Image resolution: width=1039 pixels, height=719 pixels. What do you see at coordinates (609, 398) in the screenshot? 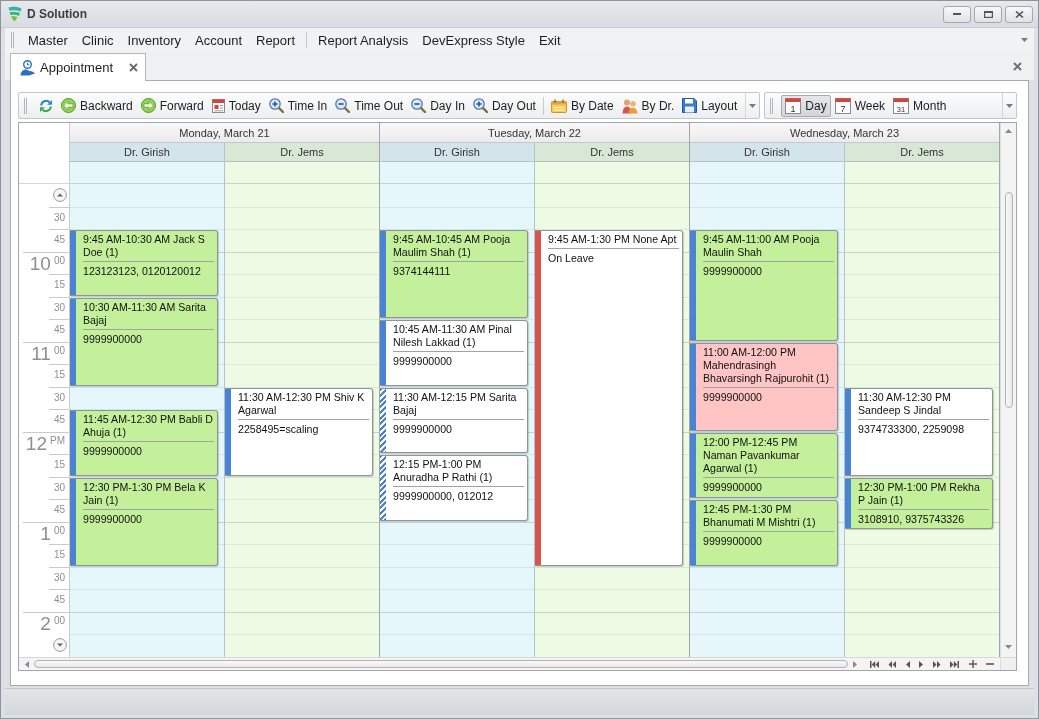
I see `appointment-card: 9:45 AM-1:30 PM None Apt On Leave` at bounding box center [609, 398].